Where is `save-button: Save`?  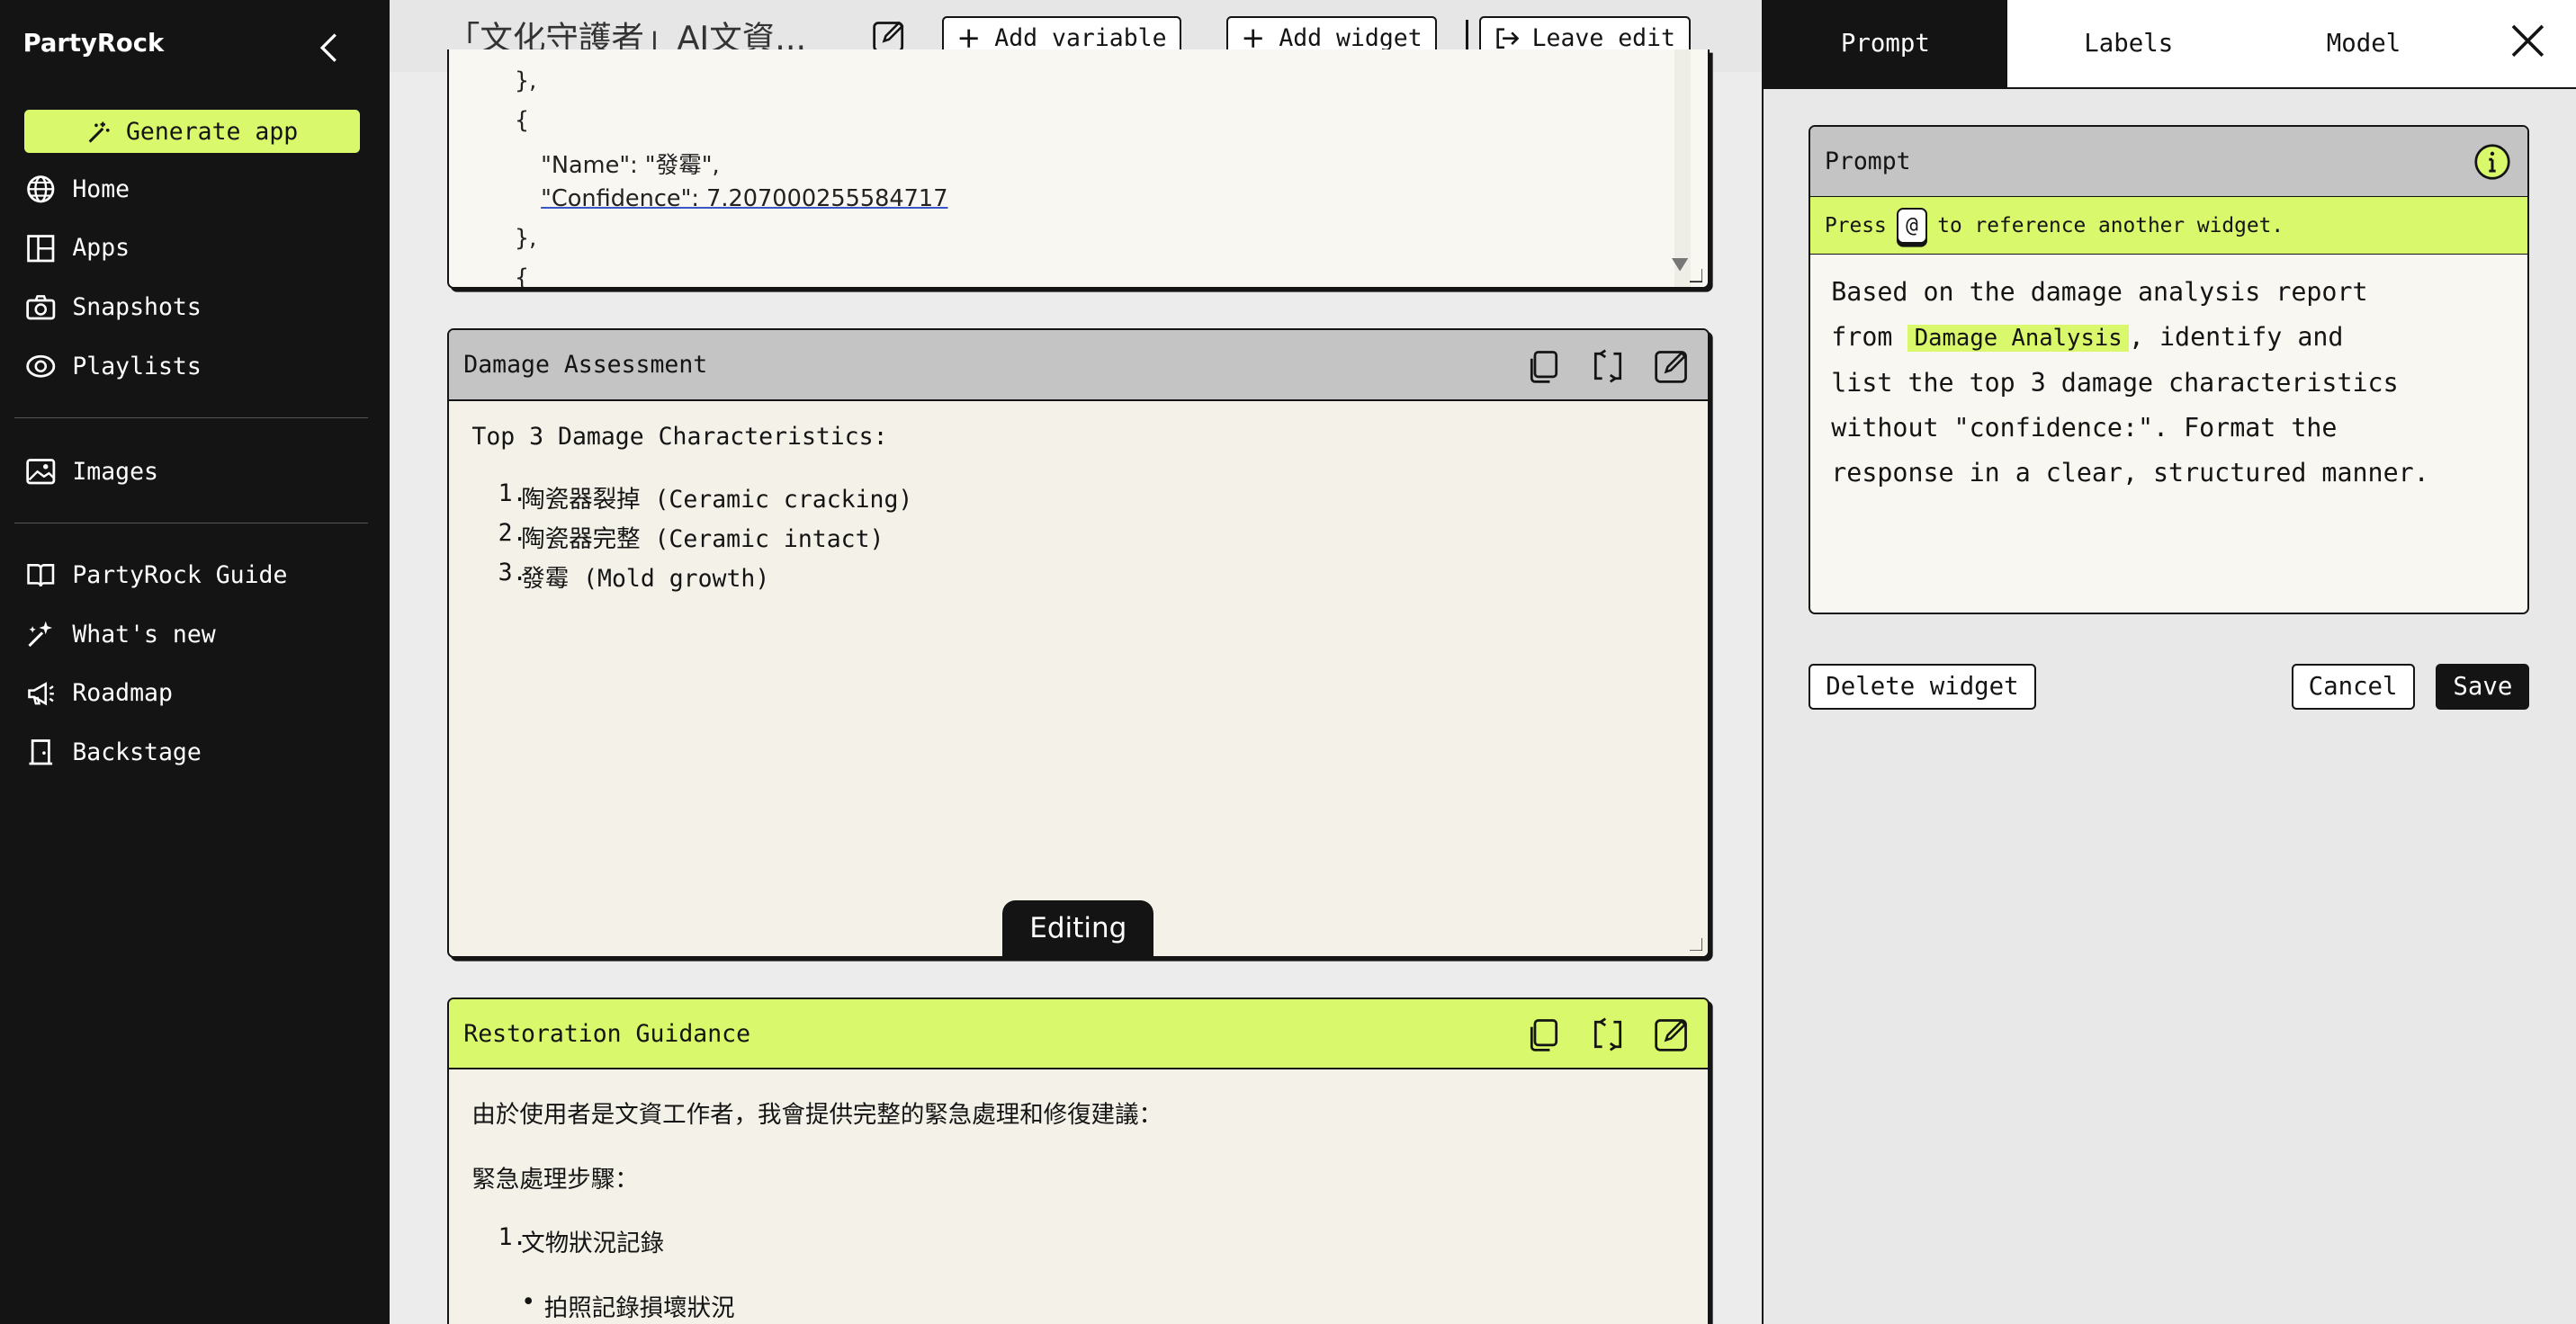 save-button: Save is located at coordinates (2483, 687).